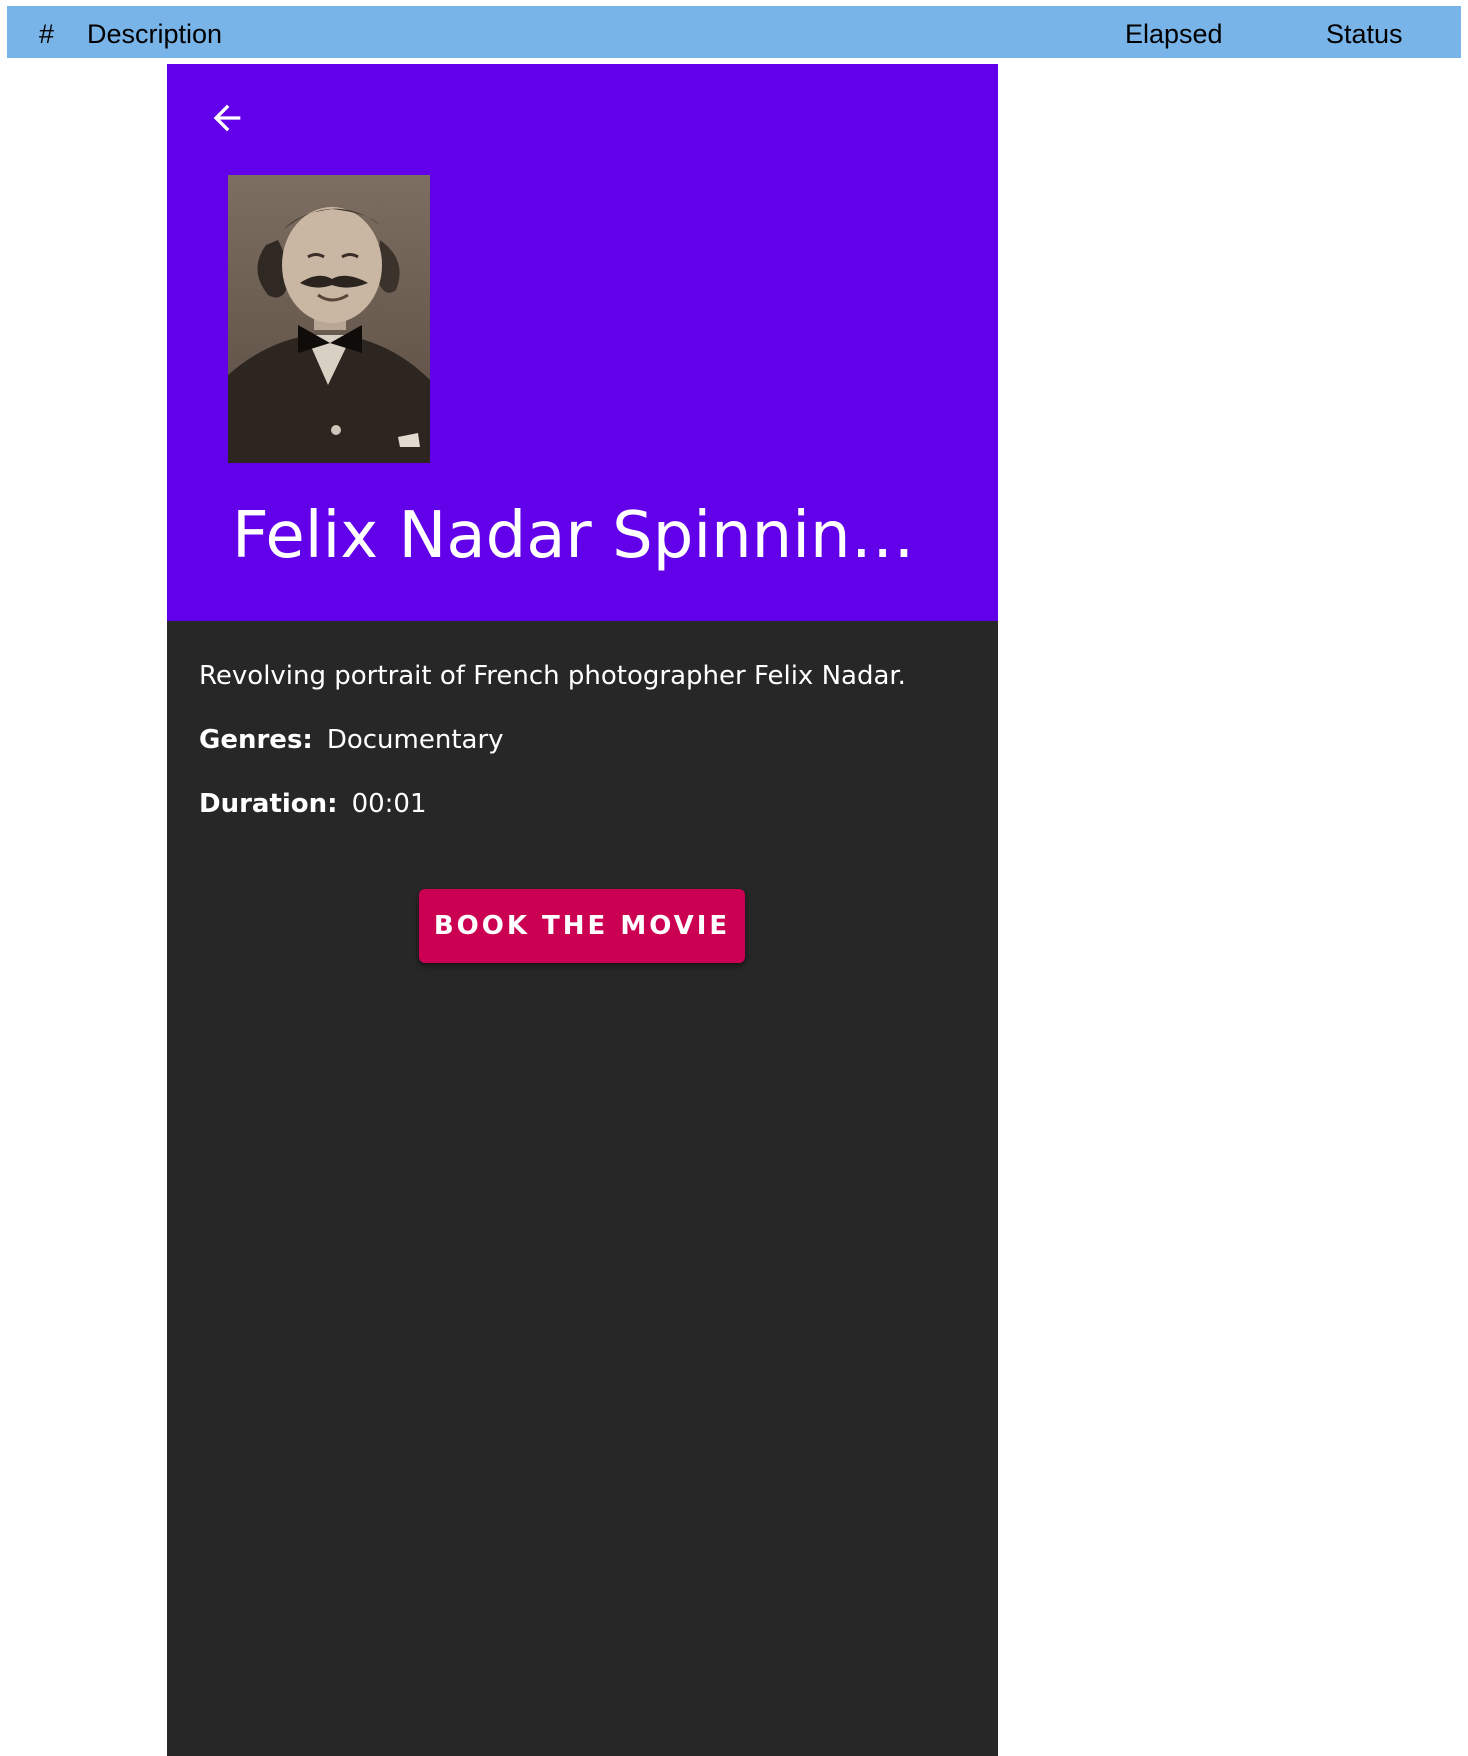 Image resolution: width=1468 pixels, height=1756 pixels. I want to click on genres-value: Documentary, so click(415, 740).